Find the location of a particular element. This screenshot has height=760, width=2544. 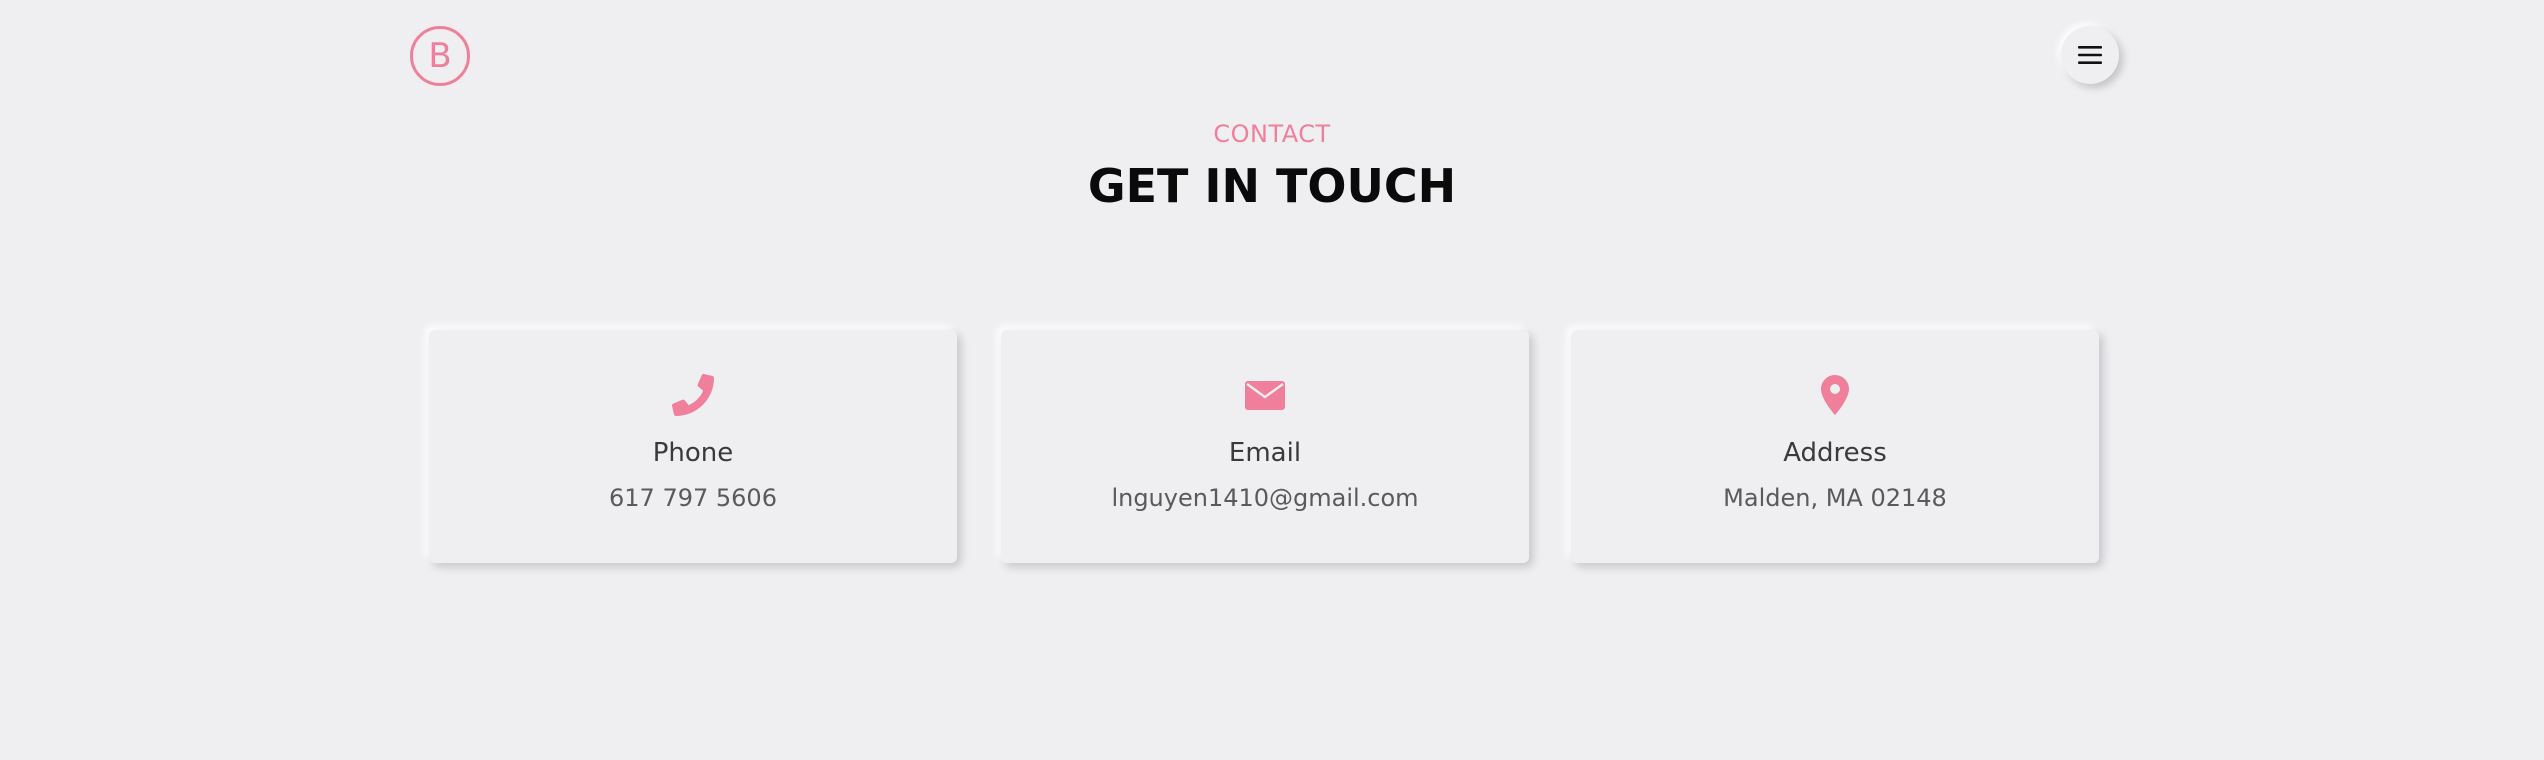

phone-icon is located at coordinates (693, 395).